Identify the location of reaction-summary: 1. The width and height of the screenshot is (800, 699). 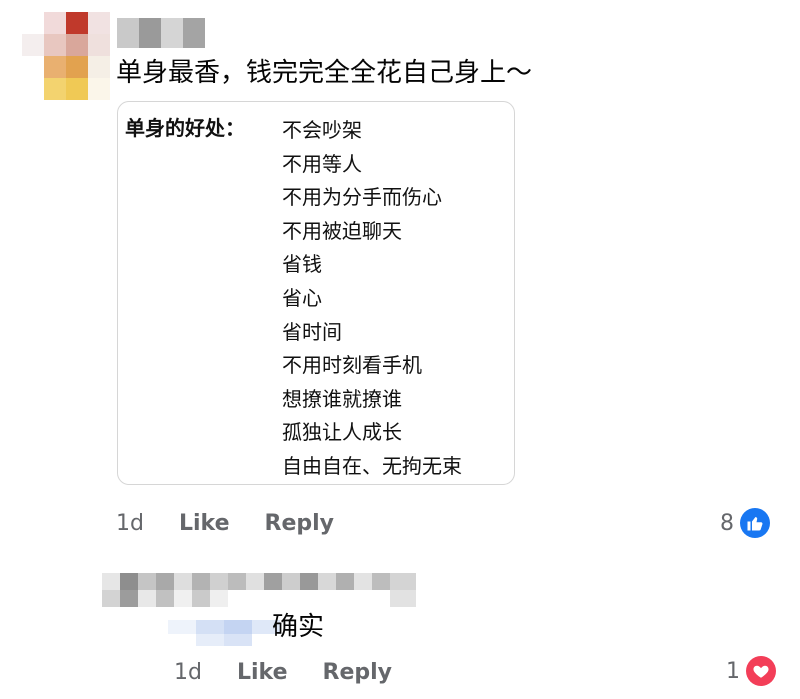
(751, 671).